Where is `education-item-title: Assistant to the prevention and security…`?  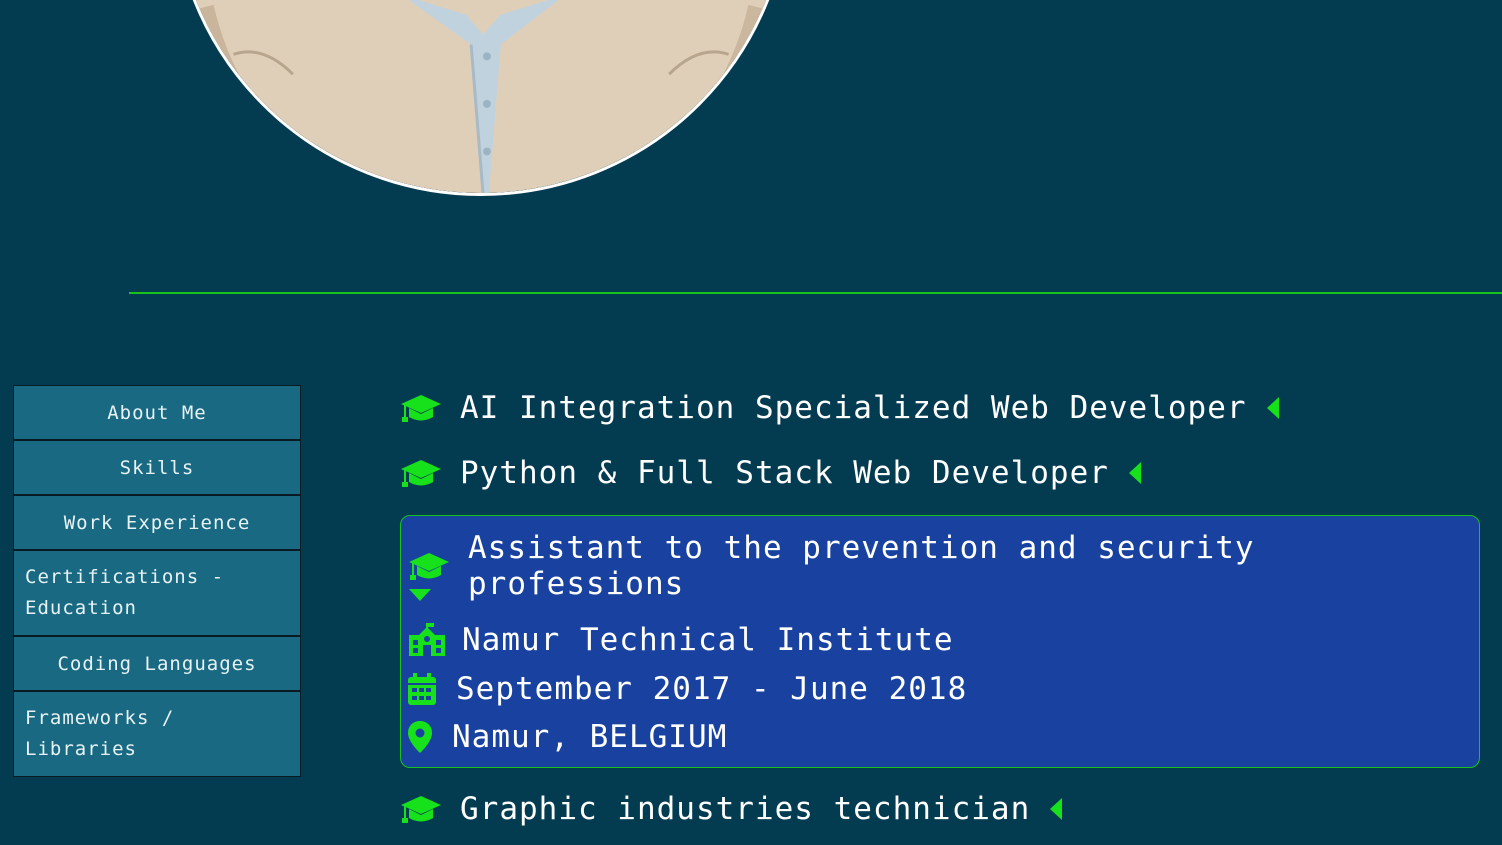 education-item-title: Assistant to the prevention and security… is located at coordinates (861, 566).